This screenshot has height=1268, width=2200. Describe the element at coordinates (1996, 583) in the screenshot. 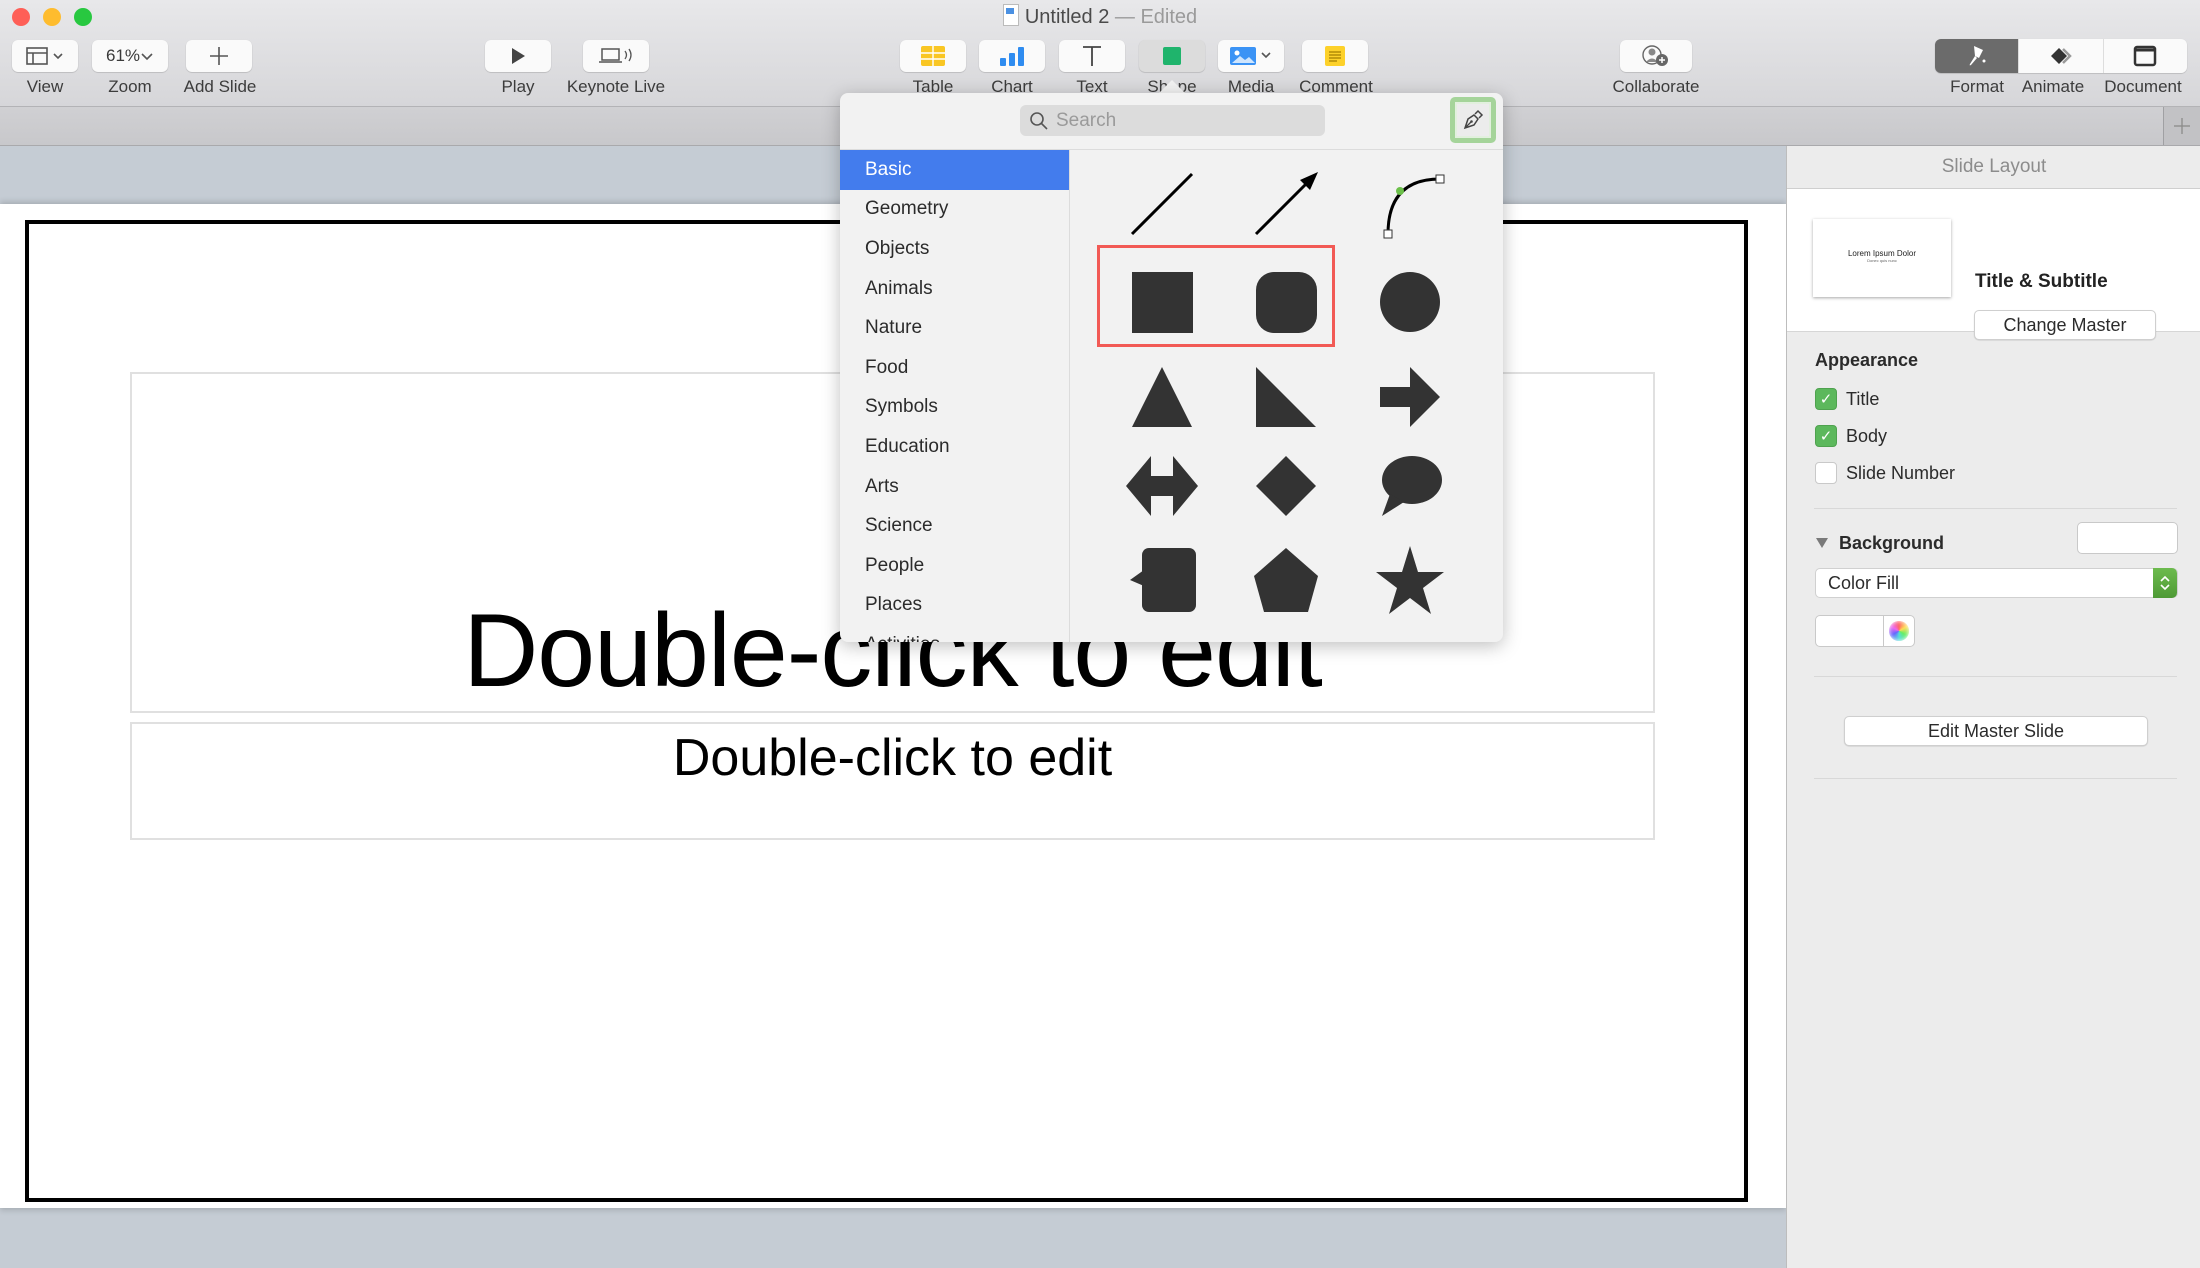

I see `fill-type-select: Color Fill` at that location.